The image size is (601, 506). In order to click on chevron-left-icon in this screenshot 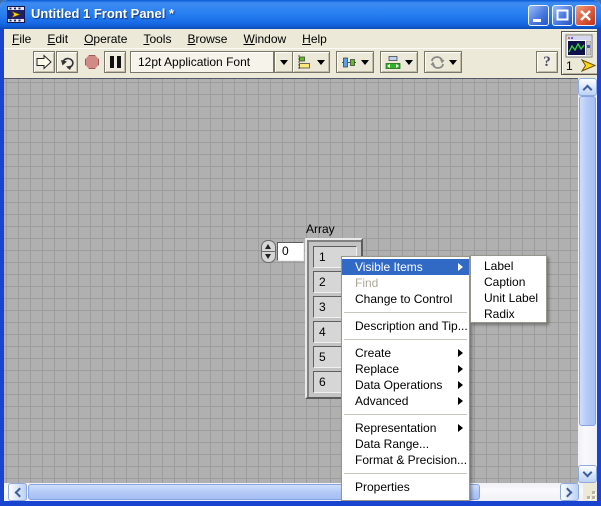, I will do `click(19, 492)`.